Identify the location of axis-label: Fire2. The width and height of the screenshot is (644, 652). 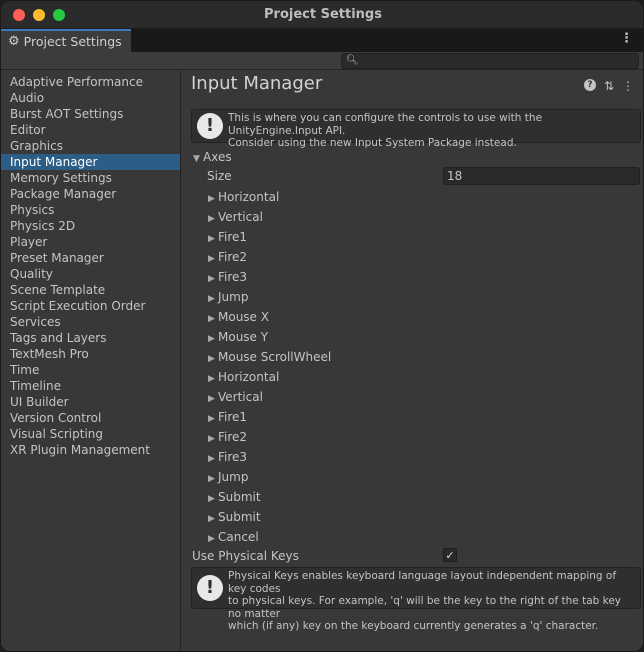
(233, 257).